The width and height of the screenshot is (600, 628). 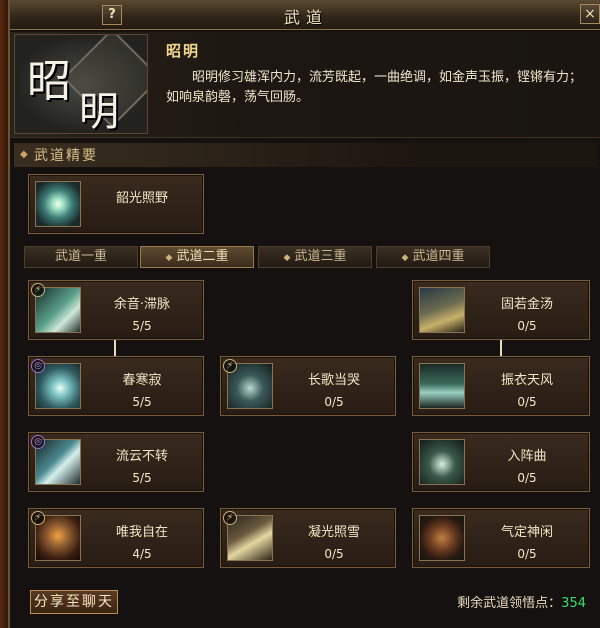 What do you see at coordinates (590, 14) in the screenshot?
I see `close-button: ×` at bounding box center [590, 14].